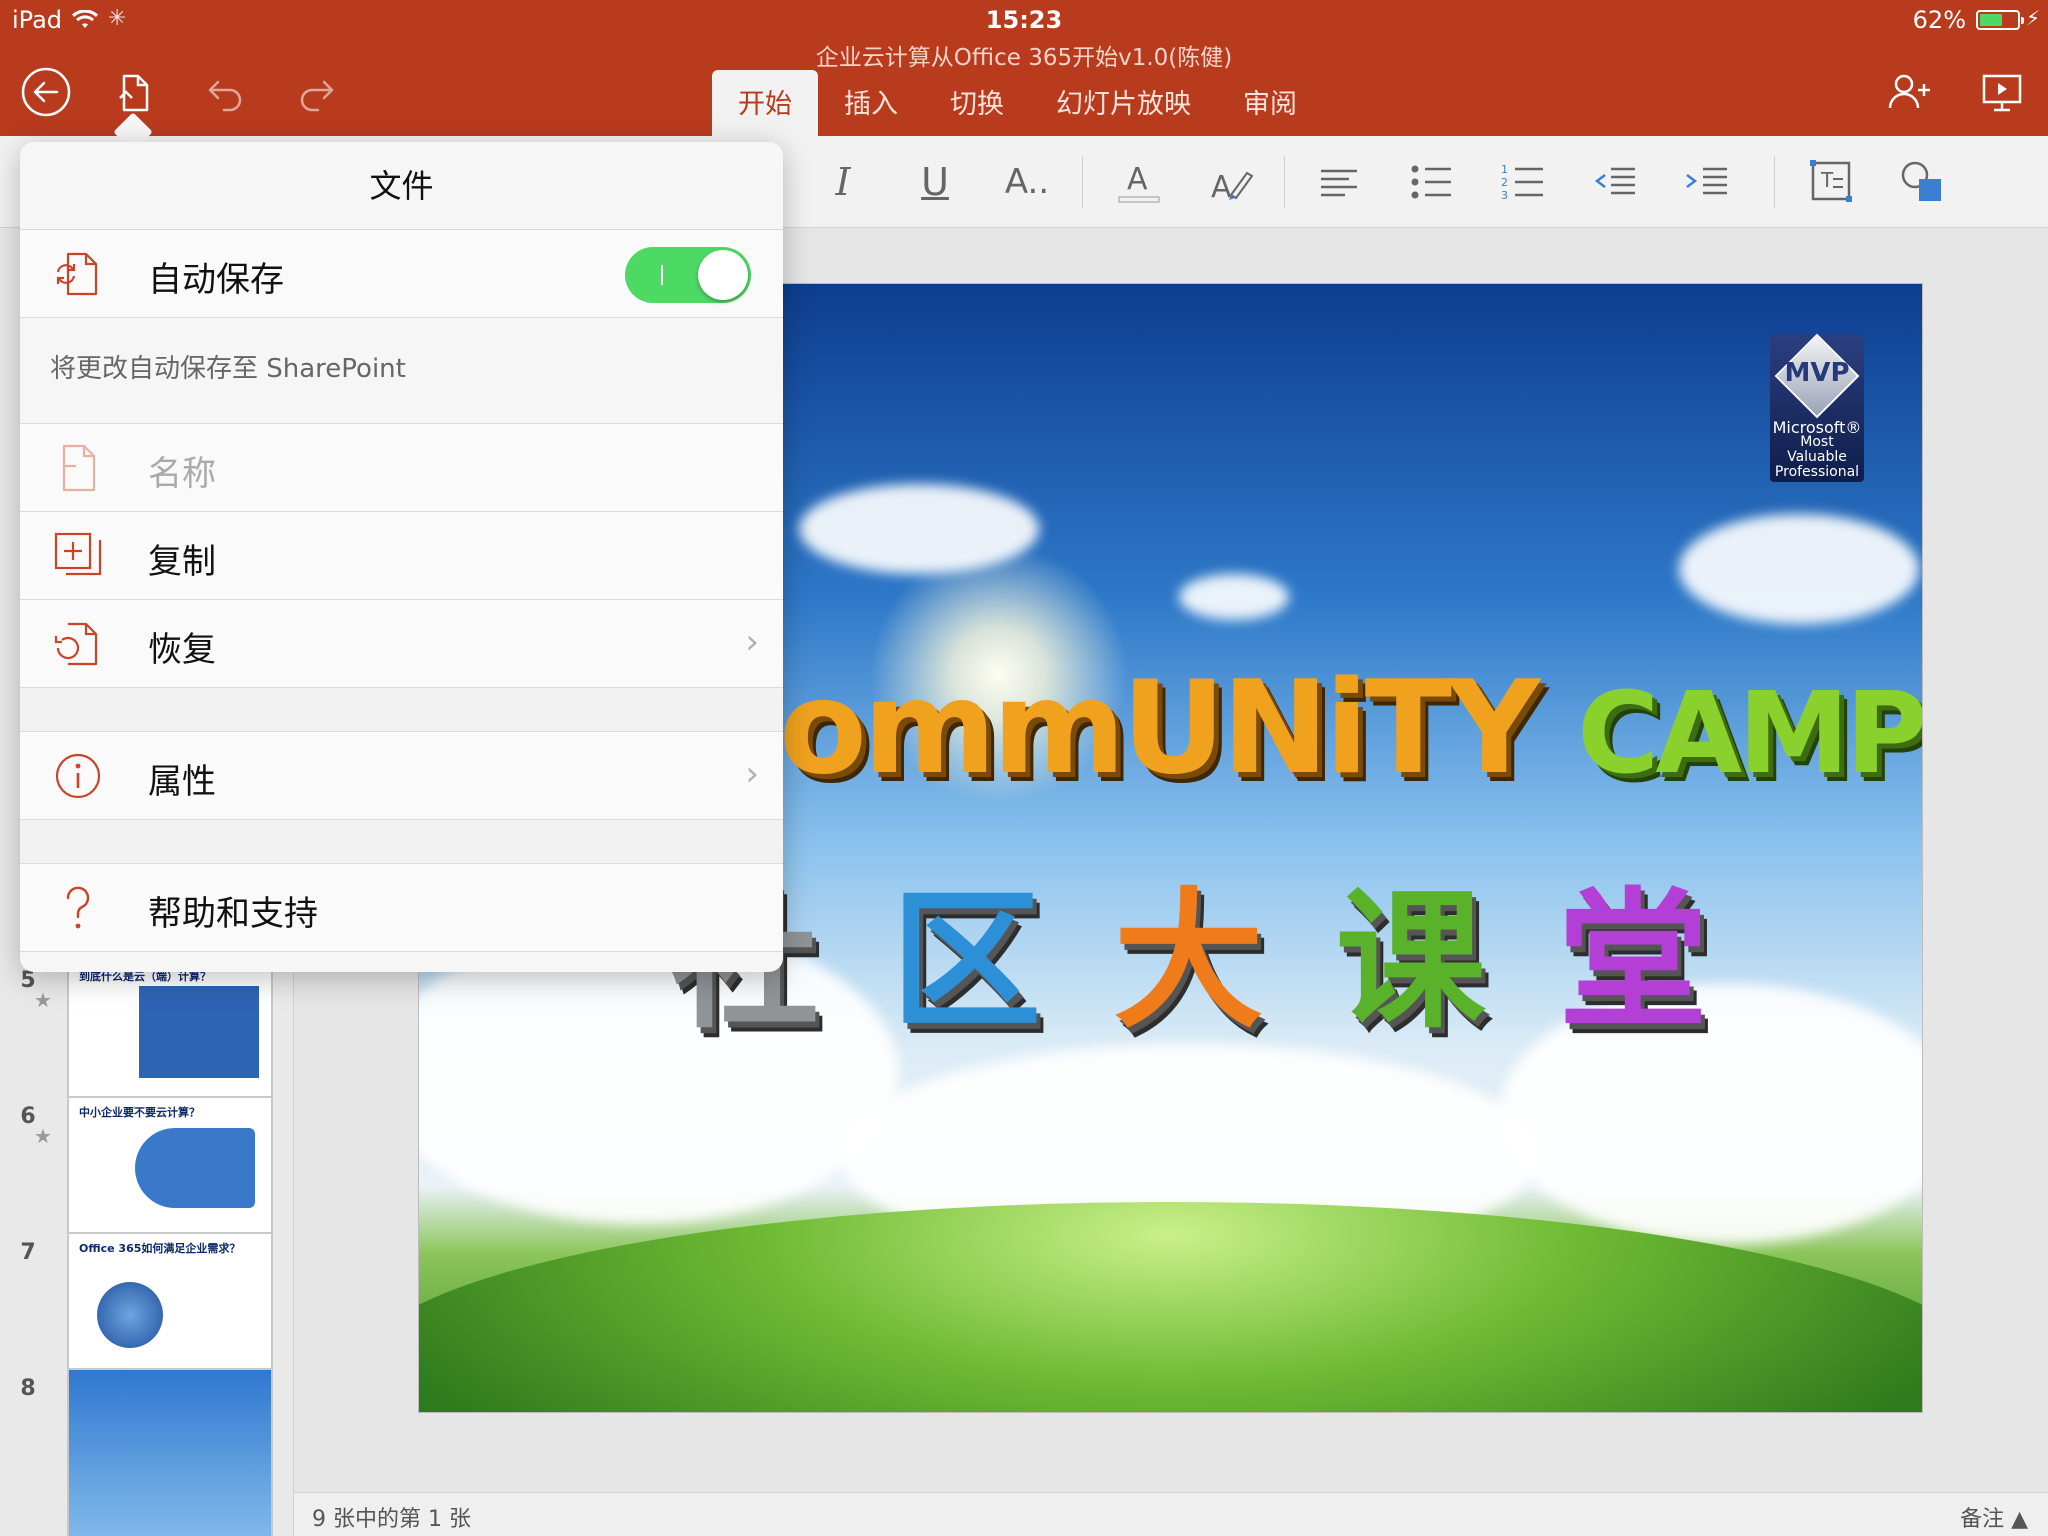 The image size is (2048, 1536). What do you see at coordinates (843, 182) in the screenshot?
I see `italic-icon: I` at bounding box center [843, 182].